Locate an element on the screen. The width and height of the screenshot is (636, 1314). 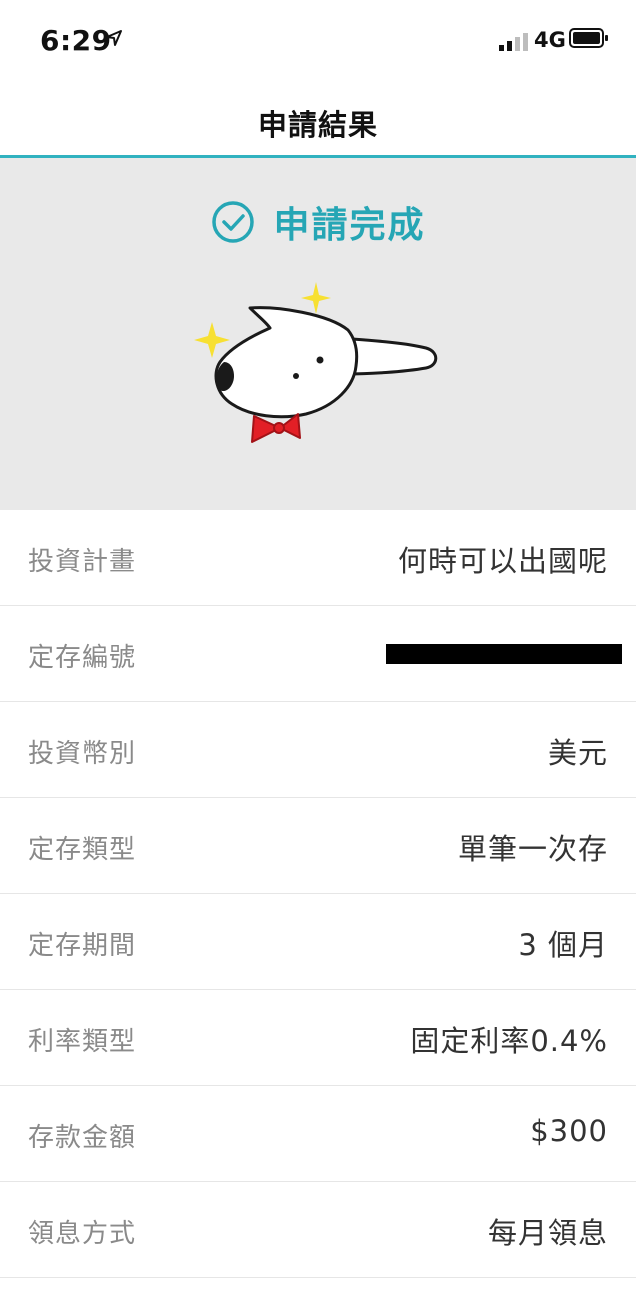
detail-value: 每月領息 is located at coordinates (547, 1233).